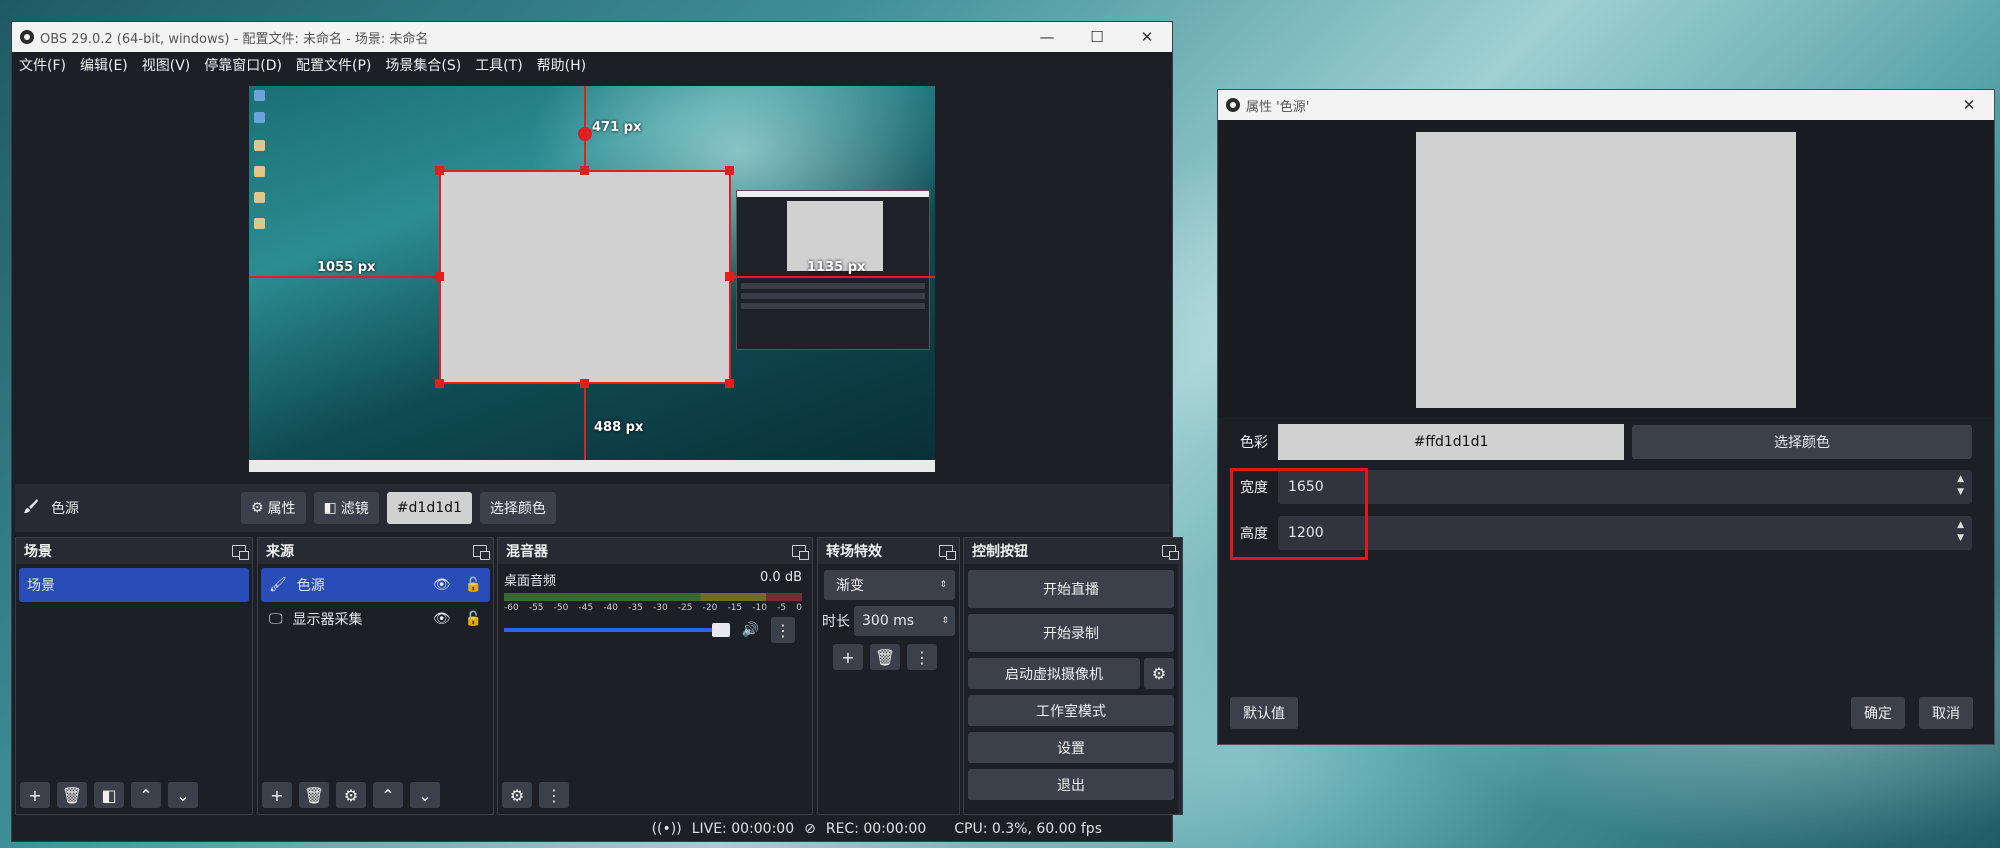  What do you see at coordinates (720, 630) in the screenshot?
I see `volume-slider-thumb` at bounding box center [720, 630].